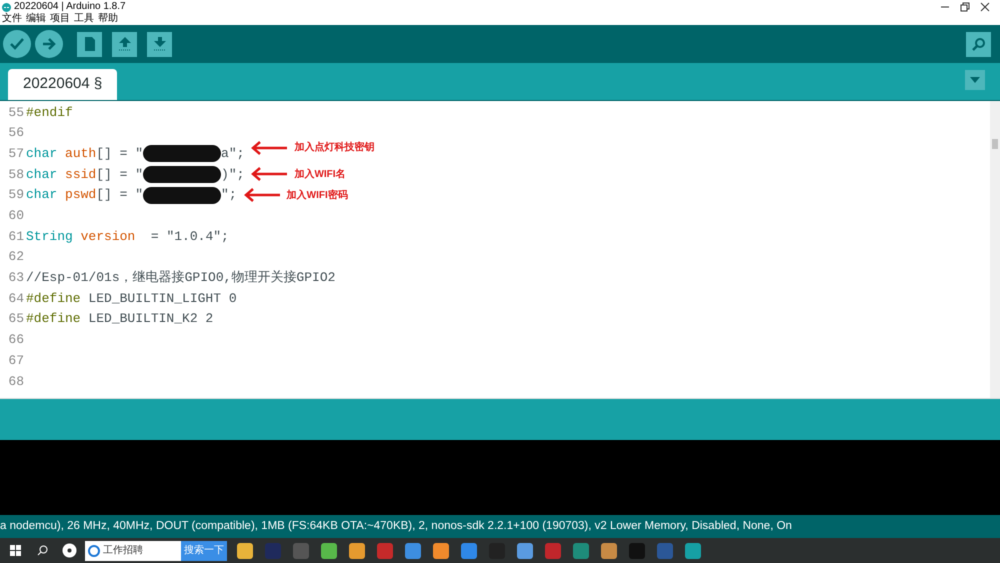  Describe the element at coordinates (15, 550) in the screenshot. I see `windows-start-icon` at that location.